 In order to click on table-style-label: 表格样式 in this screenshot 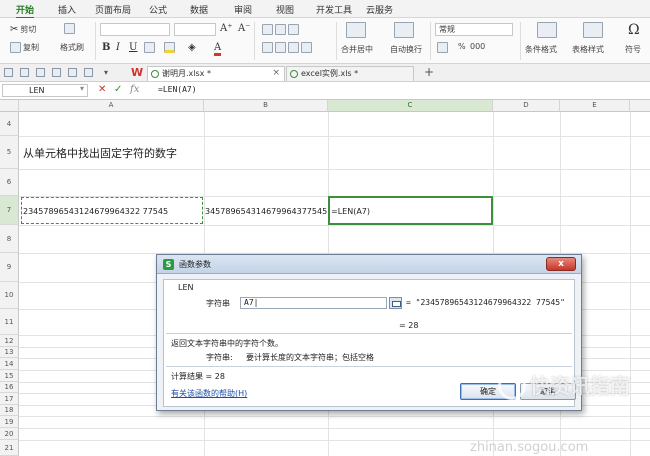, I will do `click(588, 49)`.